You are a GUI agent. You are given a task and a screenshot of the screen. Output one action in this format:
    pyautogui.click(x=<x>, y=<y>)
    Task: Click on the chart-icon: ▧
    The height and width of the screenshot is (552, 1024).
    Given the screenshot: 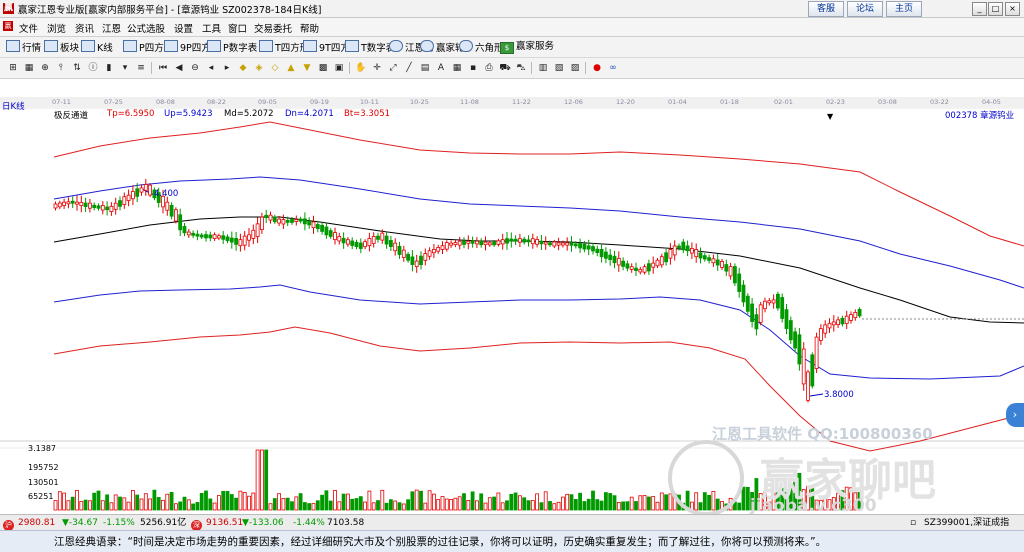 What is the action you would take?
    pyautogui.click(x=559, y=68)
    